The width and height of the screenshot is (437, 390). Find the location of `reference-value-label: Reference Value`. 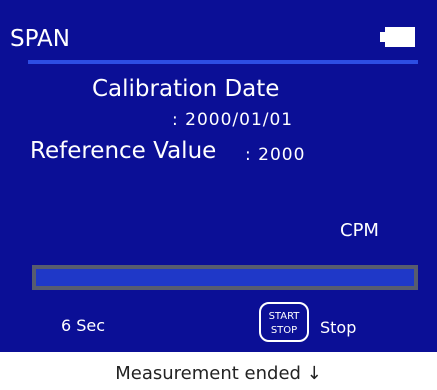

reference-value-label: Reference Value is located at coordinates (123, 151).